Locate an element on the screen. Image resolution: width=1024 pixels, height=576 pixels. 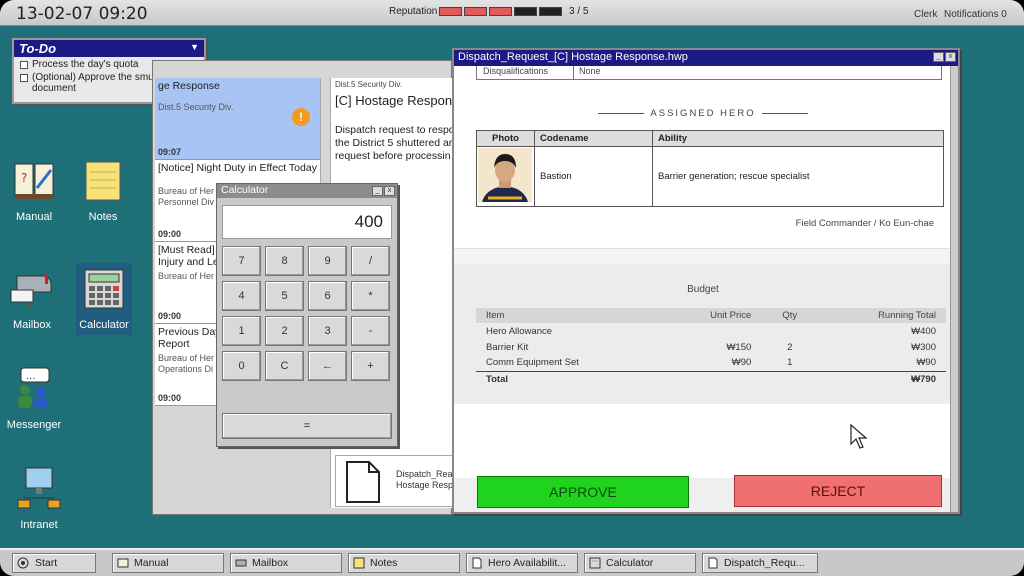
notifications-count: Notifications 0 is located at coordinates (975, 14).